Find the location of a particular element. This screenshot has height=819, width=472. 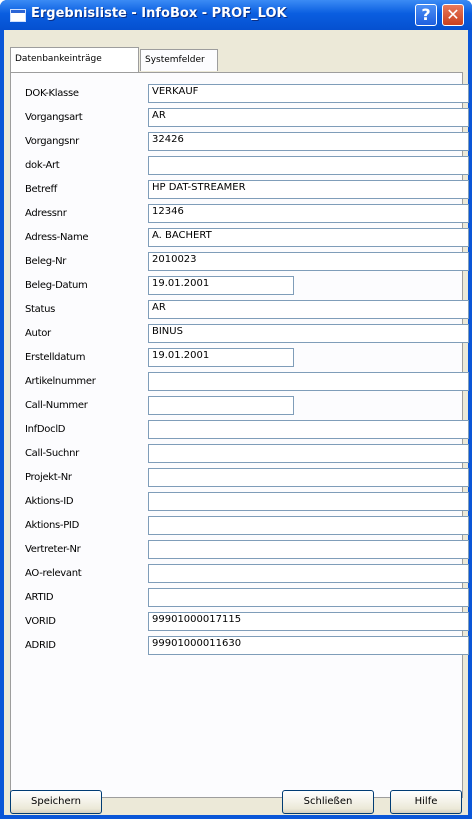

field-label-artid: ARTID is located at coordinates (39, 597).